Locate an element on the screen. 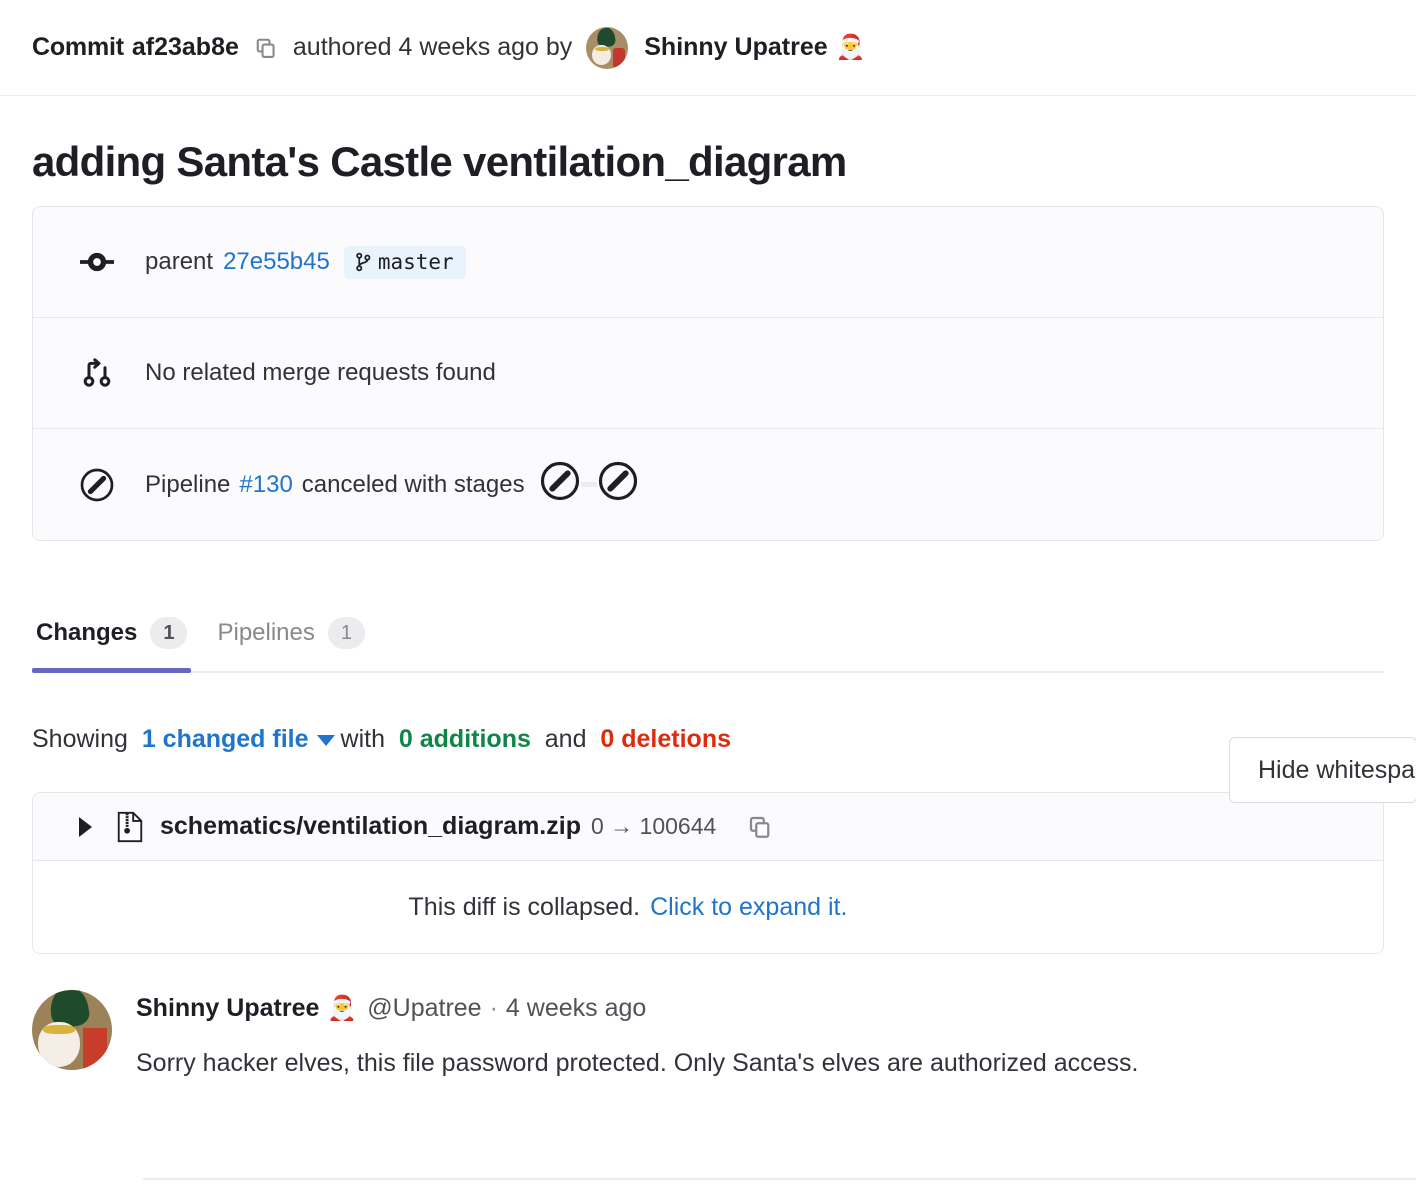 The image size is (1416, 1202). pipeline-canceled-icon is located at coordinates (97, 485).